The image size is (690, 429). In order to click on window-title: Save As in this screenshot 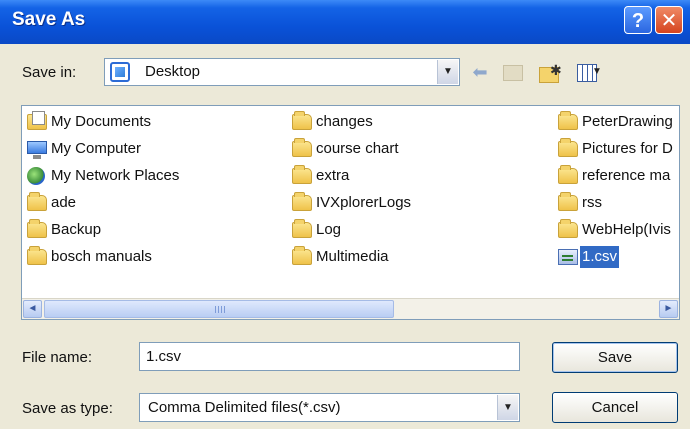, I will do `click(49, 19)`.